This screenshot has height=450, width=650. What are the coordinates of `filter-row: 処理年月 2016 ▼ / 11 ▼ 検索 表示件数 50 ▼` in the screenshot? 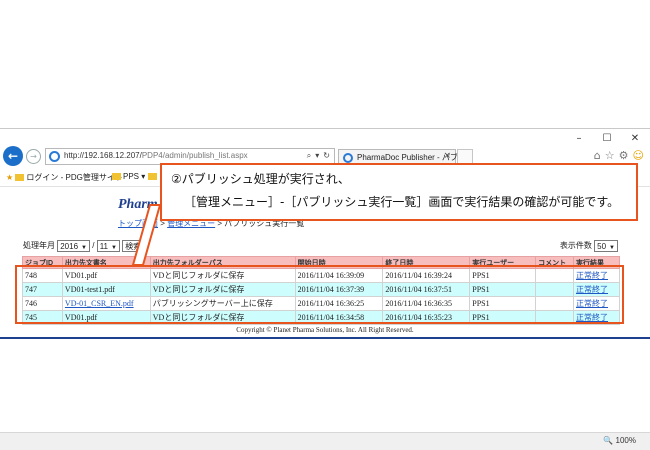 It's located at (320, 247).